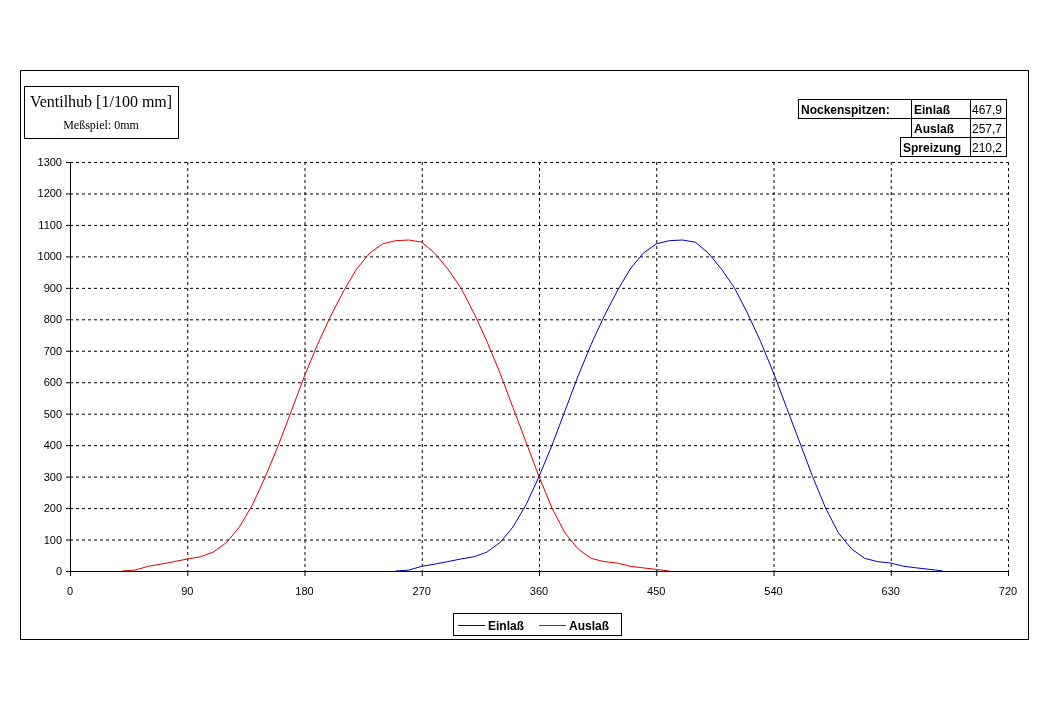 This screenshot has width=1051, height=711. Describe the element at coordinates (773, 591) in the screenshot. I see `x-tick-label: 540` at that location.